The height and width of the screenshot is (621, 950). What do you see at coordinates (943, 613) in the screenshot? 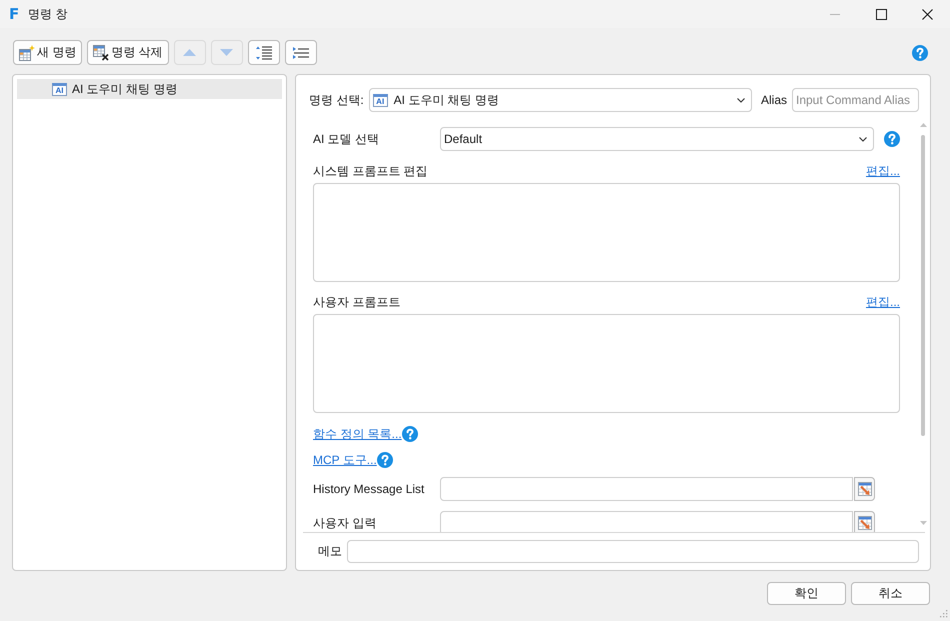
I see `resize-grip-icon` at bounding box center [943, 613].